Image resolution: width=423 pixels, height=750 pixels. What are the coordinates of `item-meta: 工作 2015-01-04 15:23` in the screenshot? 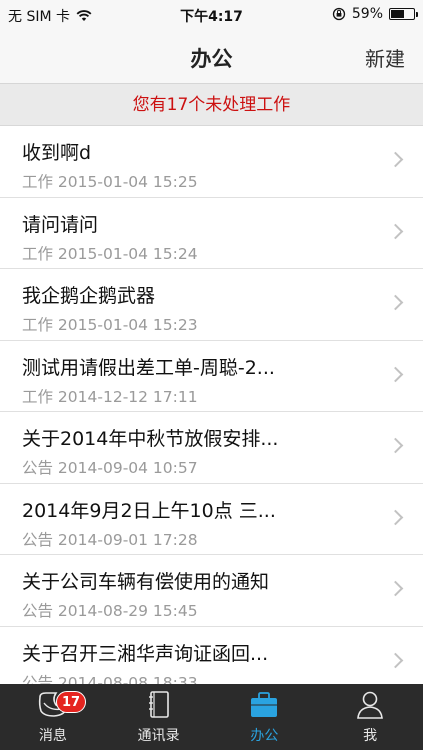 It's located at (110, 325).